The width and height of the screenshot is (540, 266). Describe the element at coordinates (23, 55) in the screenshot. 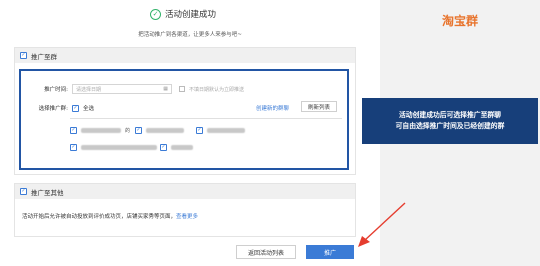

I see `promote-group-checkbox: ✓` at that location.